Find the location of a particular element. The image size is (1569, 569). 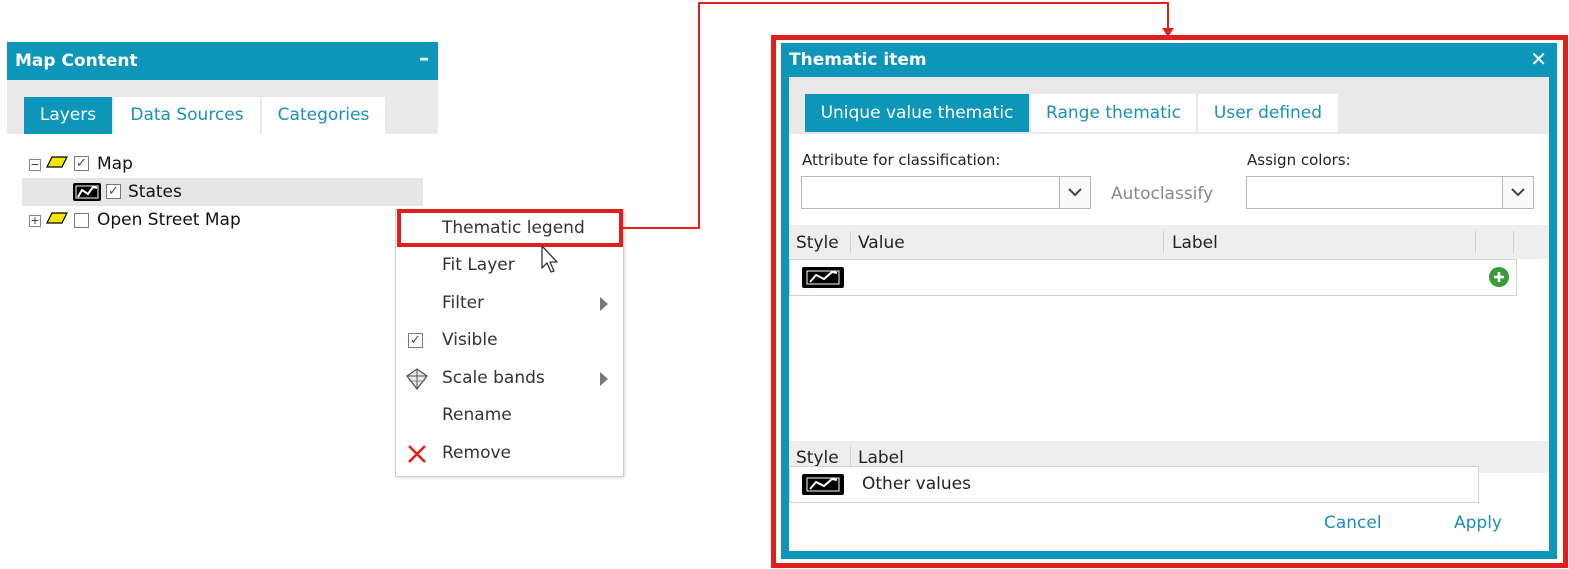

tab-range-thematic: Range thematic is located at coordinates (1113, 113).